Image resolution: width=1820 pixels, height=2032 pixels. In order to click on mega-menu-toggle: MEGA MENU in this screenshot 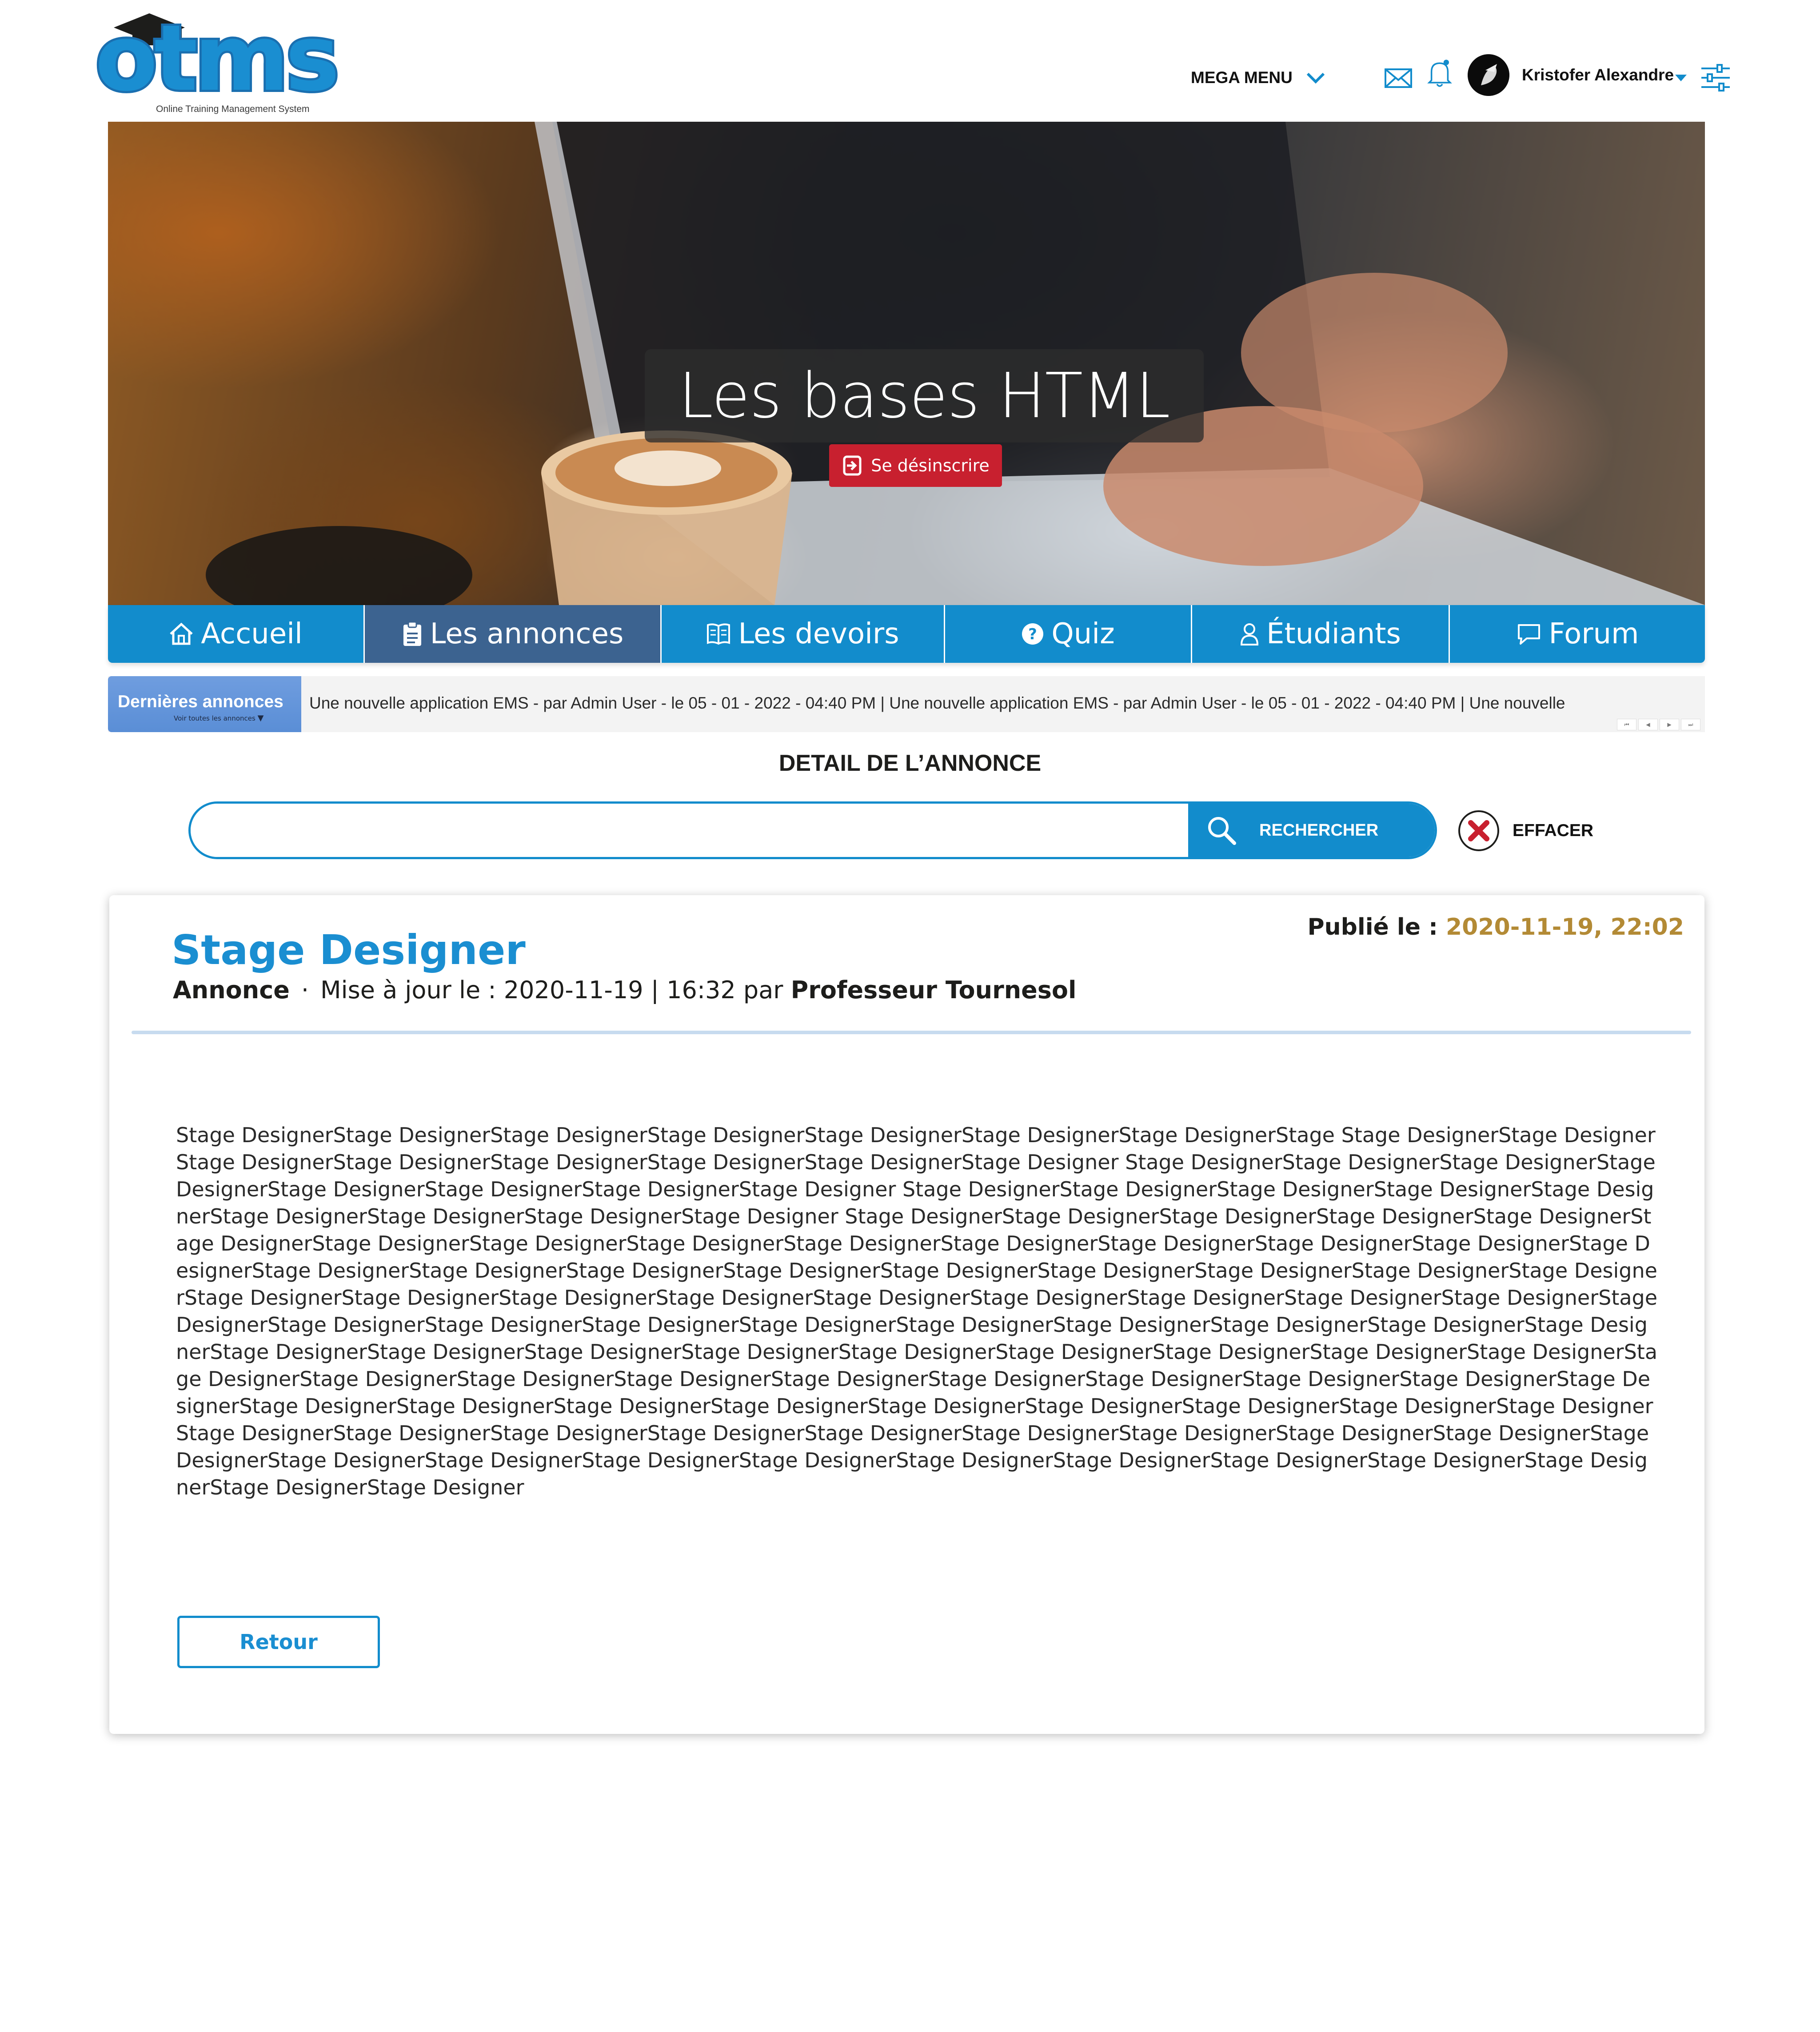, I will do `click(1258, 78)`.